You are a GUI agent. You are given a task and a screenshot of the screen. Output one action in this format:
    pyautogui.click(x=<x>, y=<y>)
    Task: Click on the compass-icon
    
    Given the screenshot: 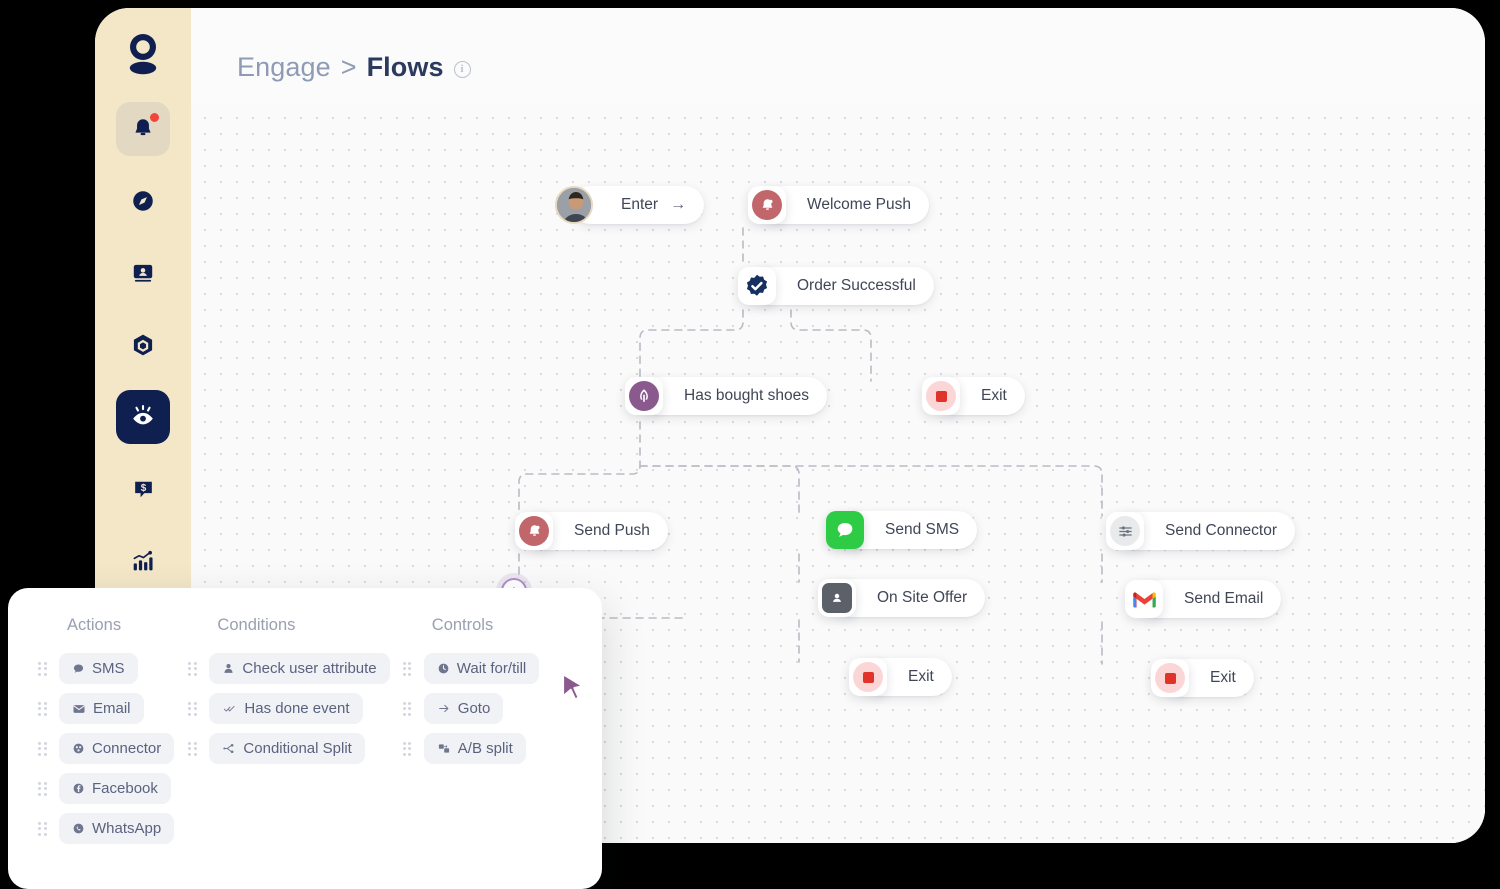 What is the action you would take?
    pyautogui.click(x=143, y=201)
    